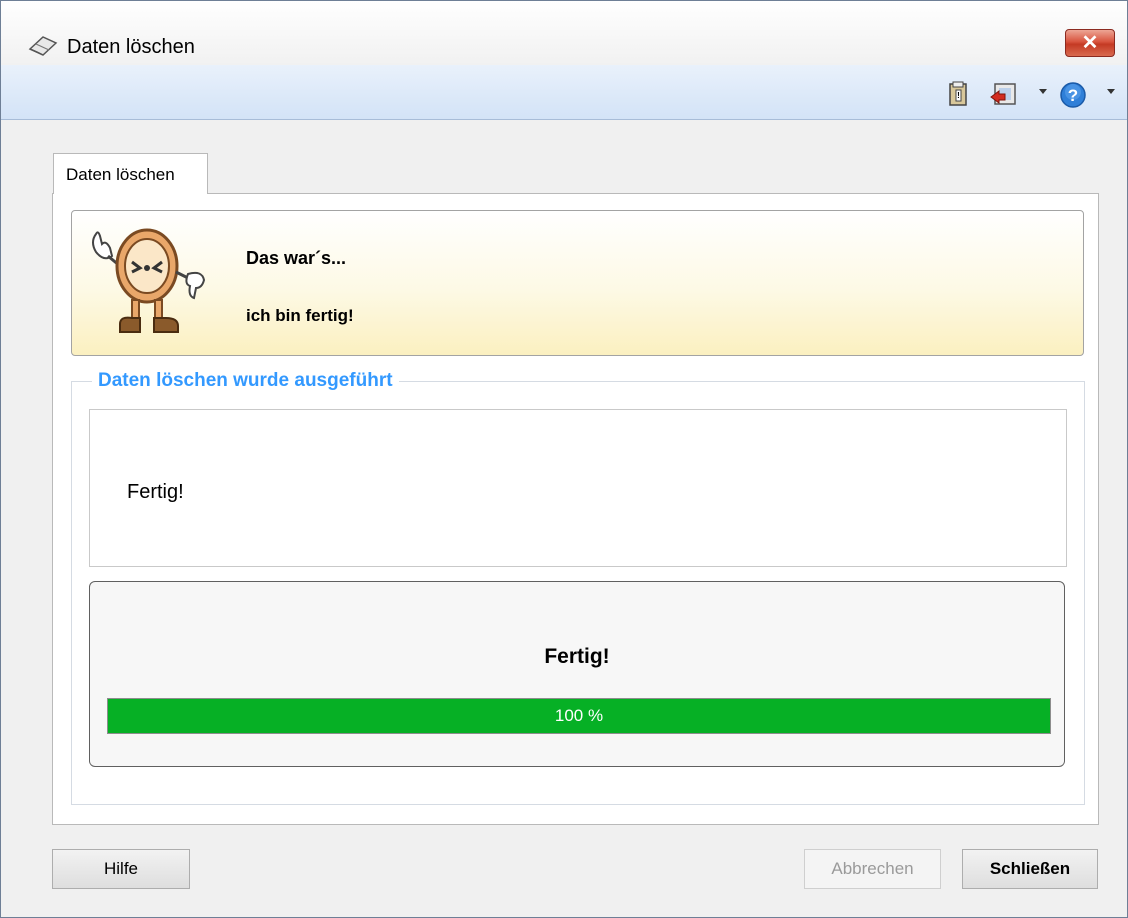  I want to click on close-button: ✕, so click(1090, 43).